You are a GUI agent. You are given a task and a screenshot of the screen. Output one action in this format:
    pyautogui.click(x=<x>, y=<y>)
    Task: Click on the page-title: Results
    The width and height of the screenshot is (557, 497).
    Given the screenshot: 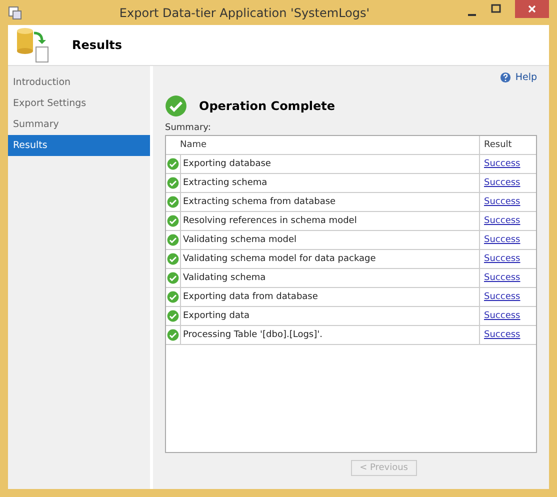 What is the action you would take?
    pyautogui.click(x=97, y=45)
    